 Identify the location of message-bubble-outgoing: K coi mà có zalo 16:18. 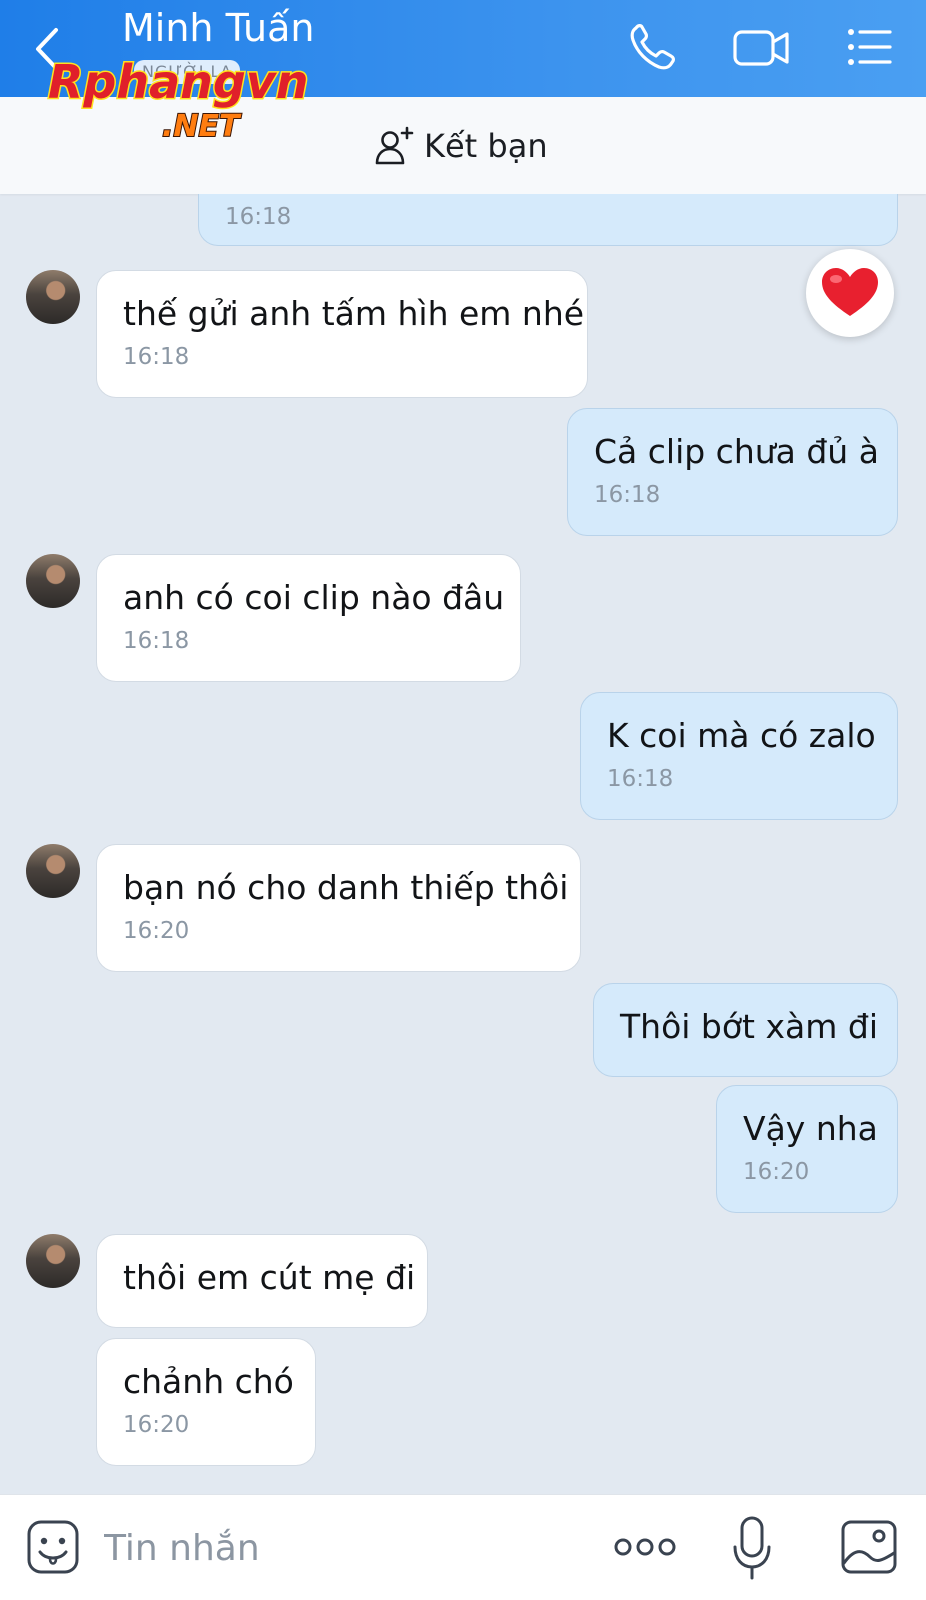
(739, 756).